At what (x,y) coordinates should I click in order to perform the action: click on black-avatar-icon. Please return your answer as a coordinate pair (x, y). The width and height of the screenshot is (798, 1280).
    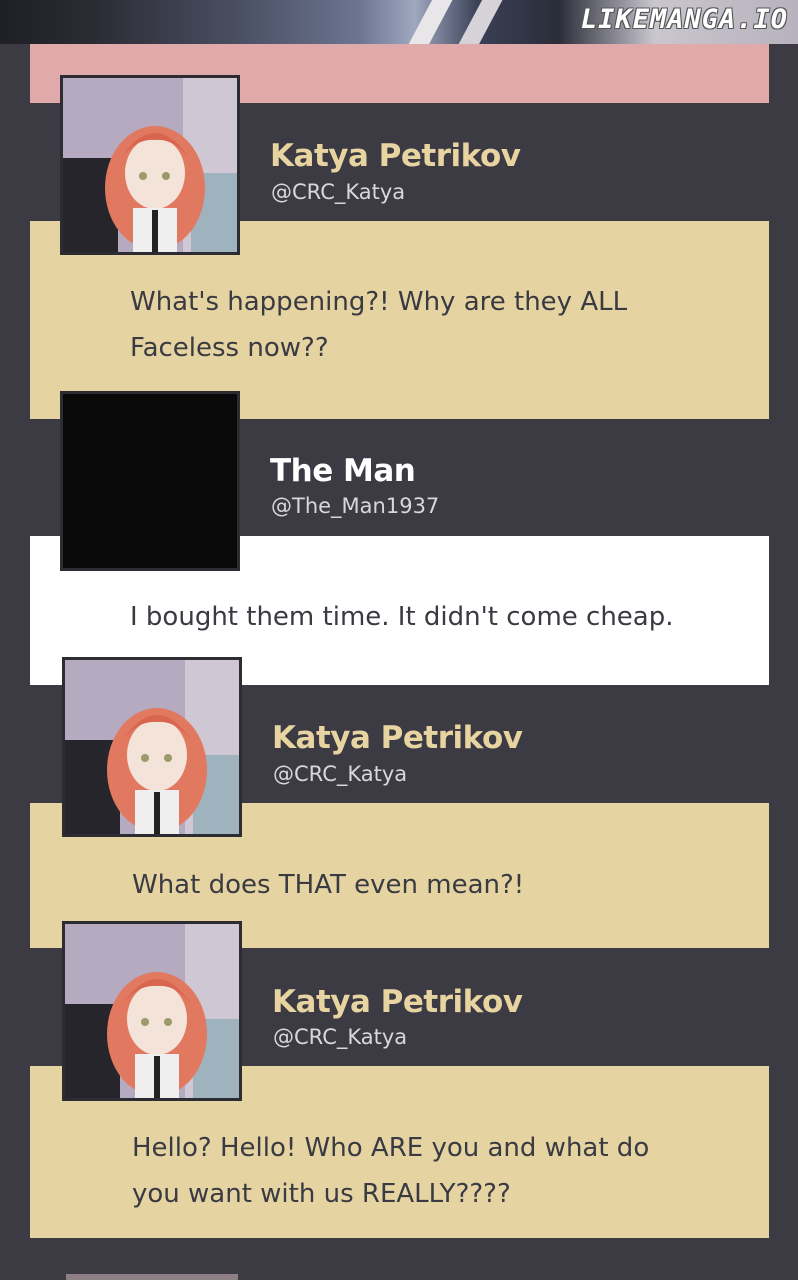
    Looking at the image, I should click on (150, 481).